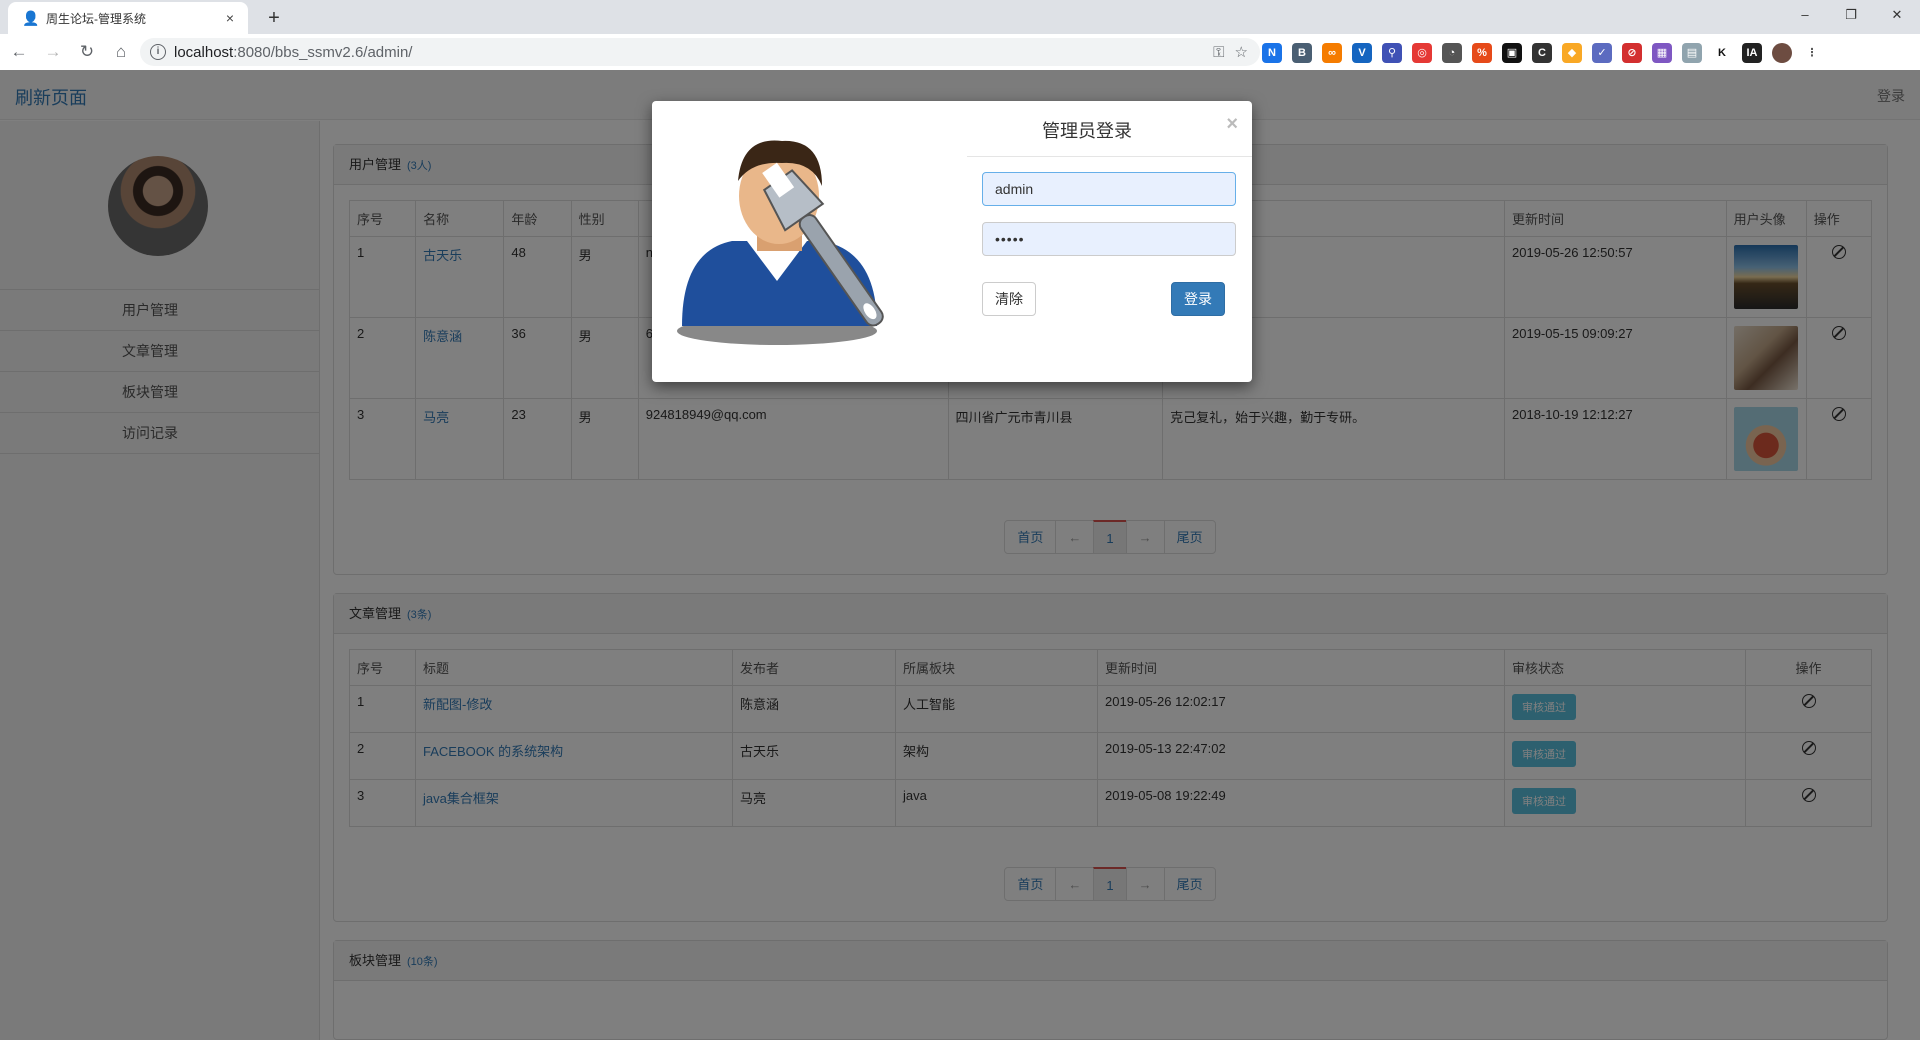  I want to click on new-tab-button: +, so click(274, 18).